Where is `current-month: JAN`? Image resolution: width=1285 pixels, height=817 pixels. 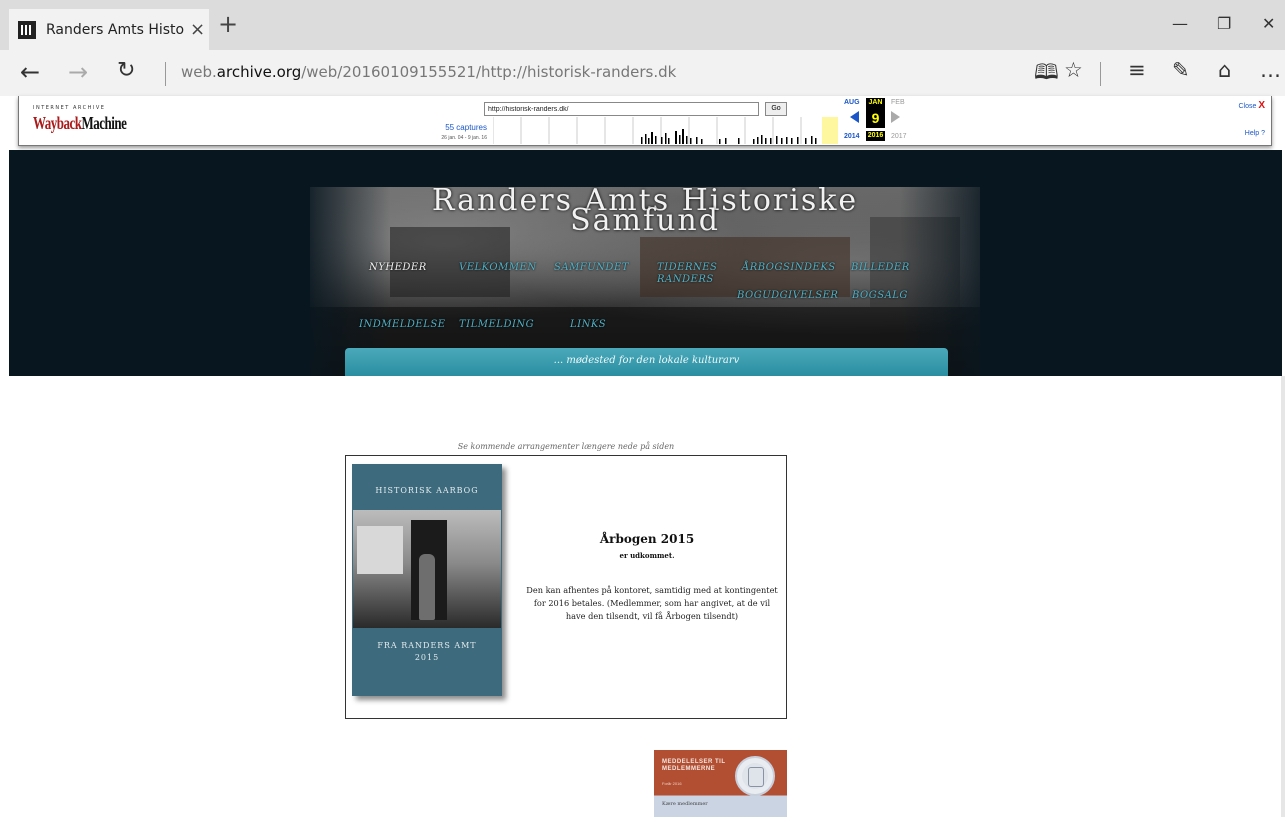 current-month: JAN is located at coordinates (875, 103).